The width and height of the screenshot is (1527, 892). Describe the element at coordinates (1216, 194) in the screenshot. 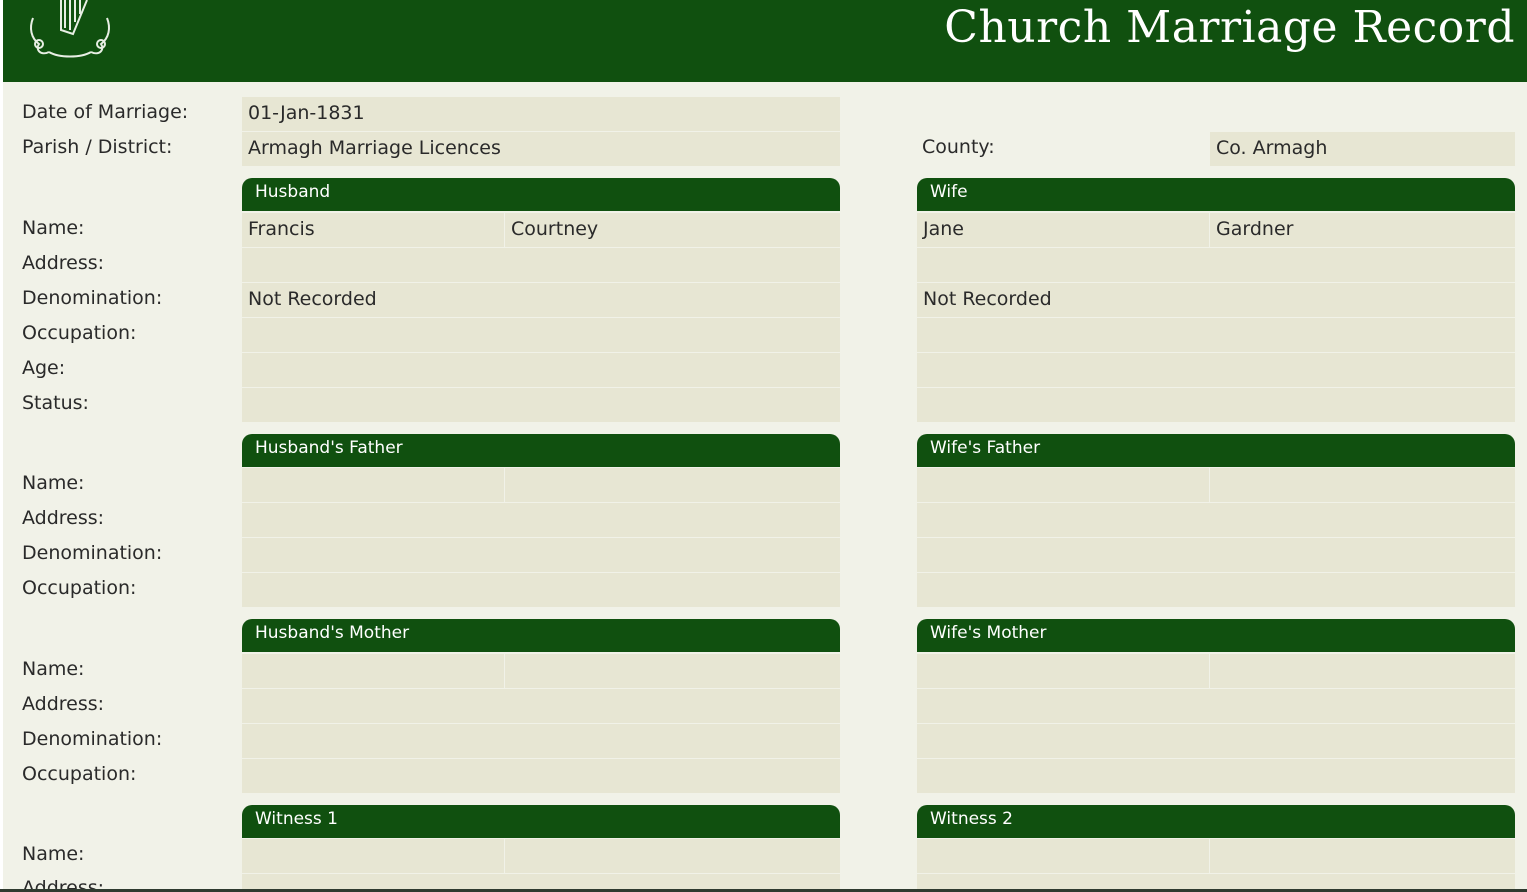

I see `wife-section-header: Wife` at that location.